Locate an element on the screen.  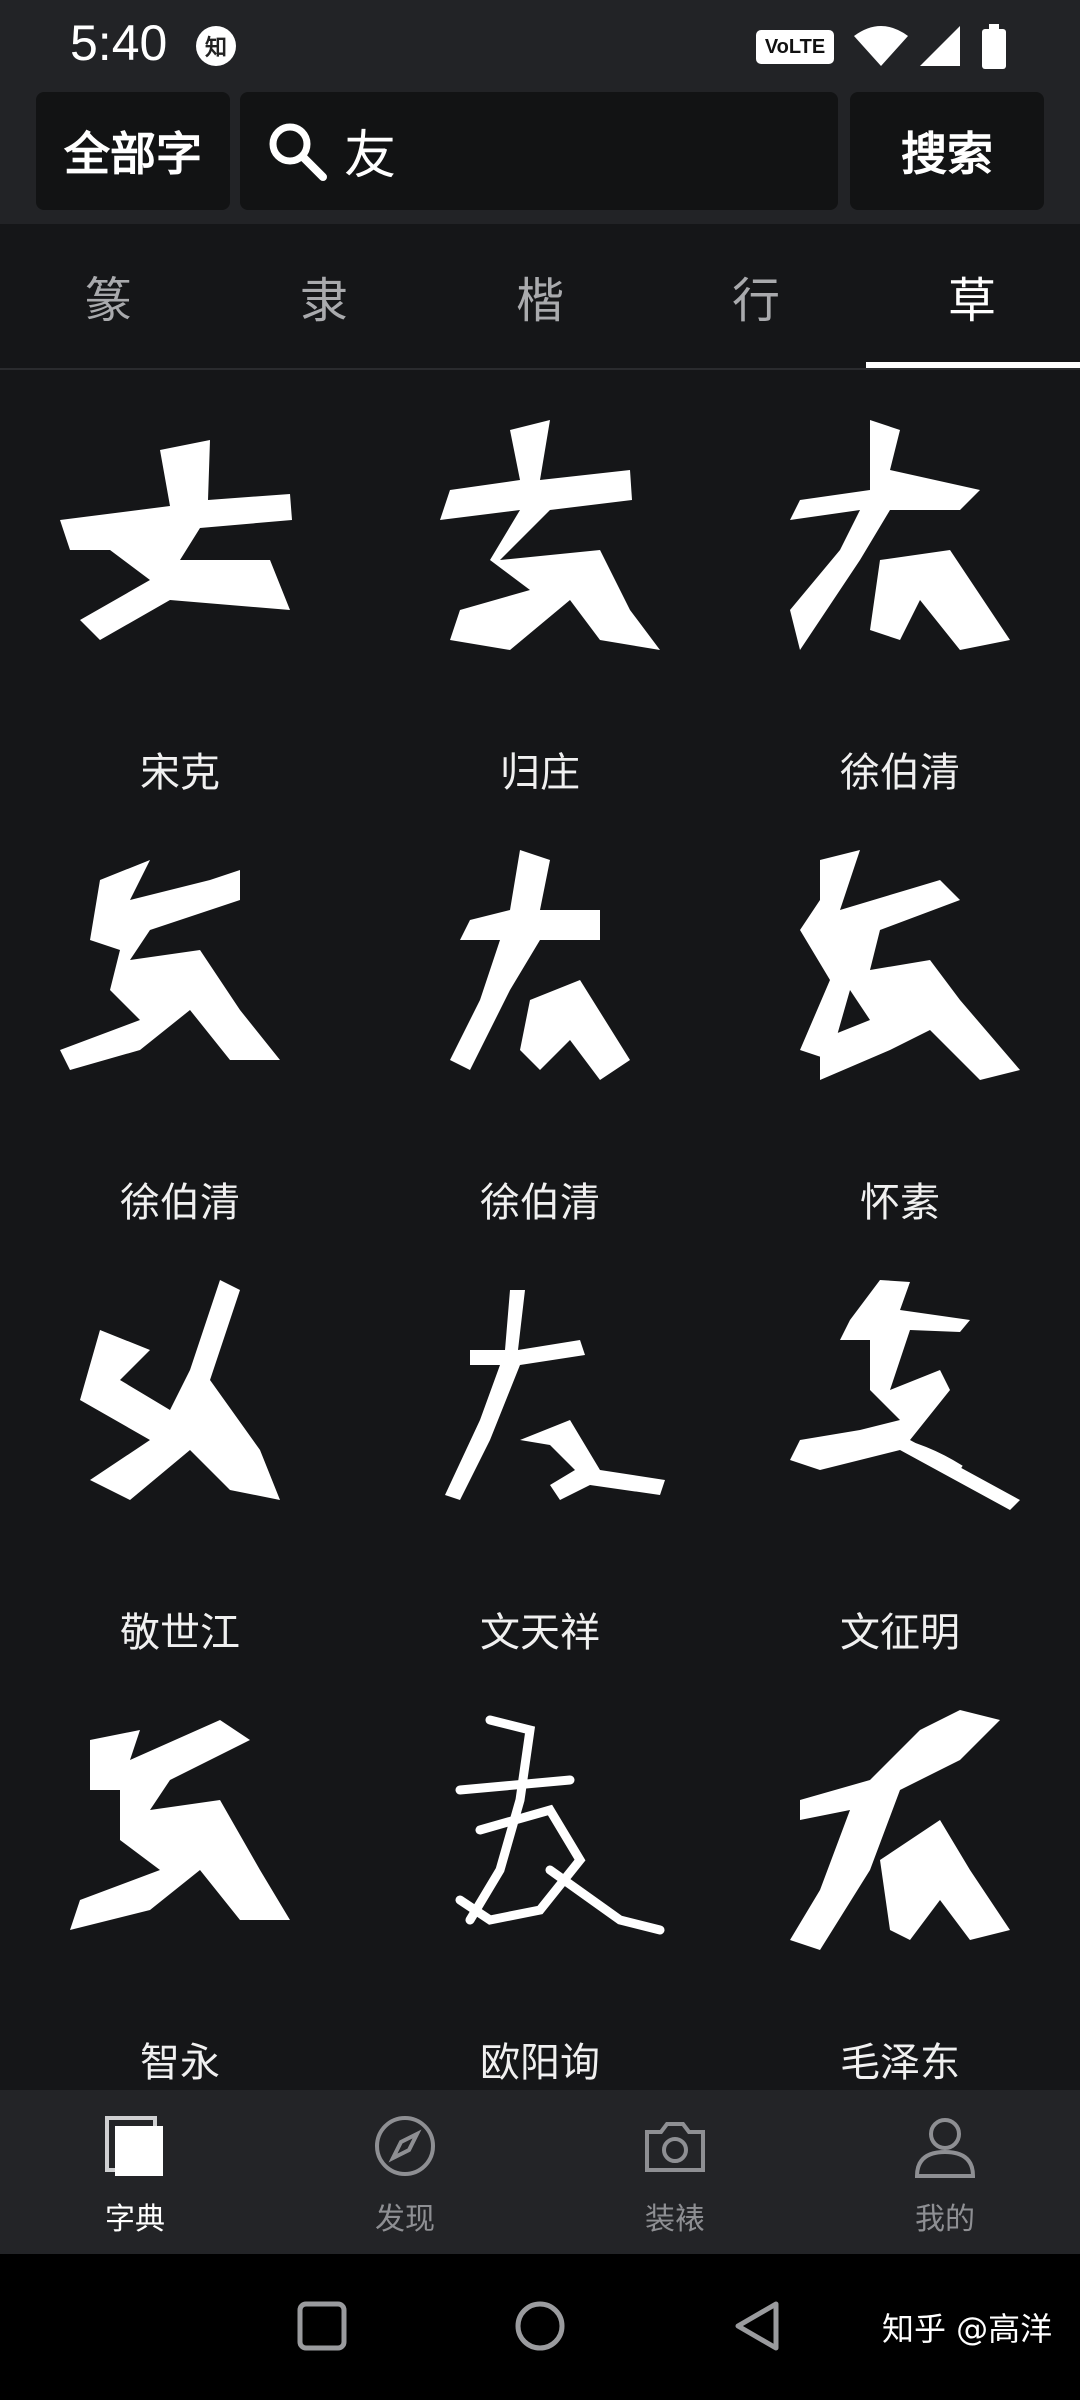
zhihu-notification-icon: 知 is located at coordinates (216, 46).